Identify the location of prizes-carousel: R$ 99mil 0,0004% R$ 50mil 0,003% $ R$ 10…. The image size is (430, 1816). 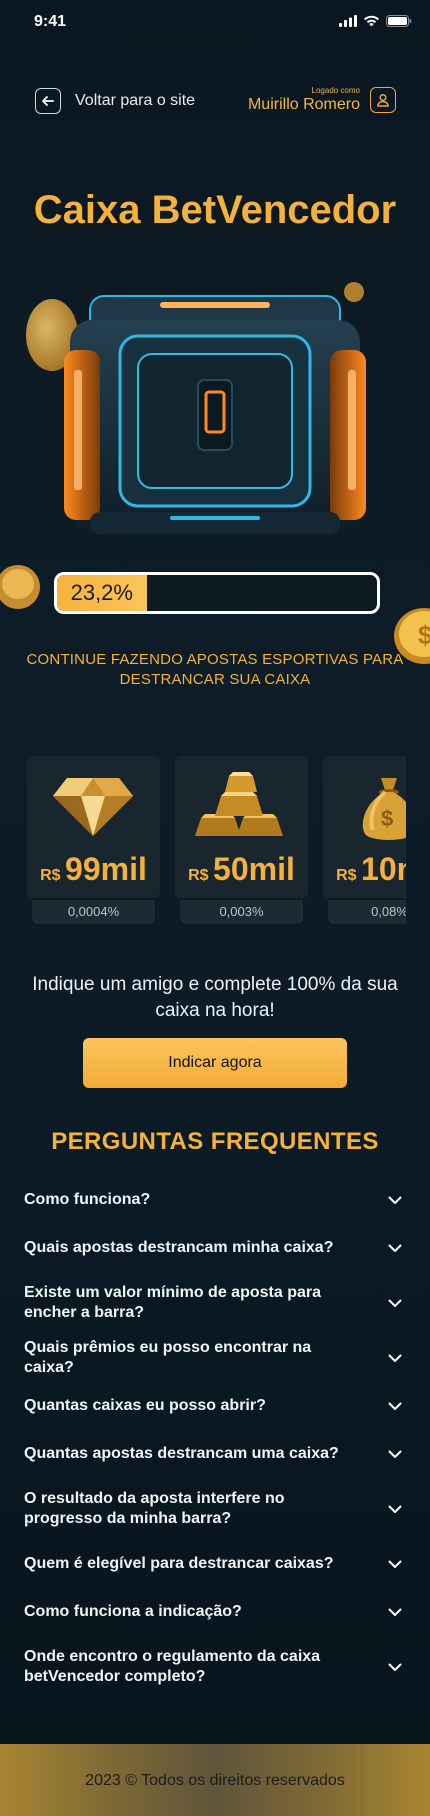
(216, 841).